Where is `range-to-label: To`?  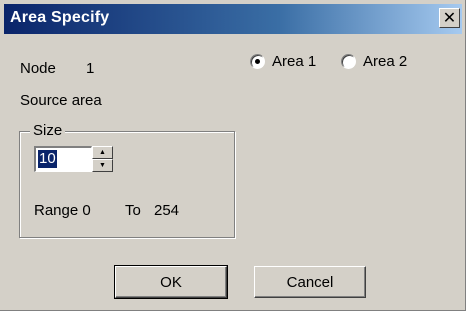 range-to-label: To is located at coordinates (133, 210).